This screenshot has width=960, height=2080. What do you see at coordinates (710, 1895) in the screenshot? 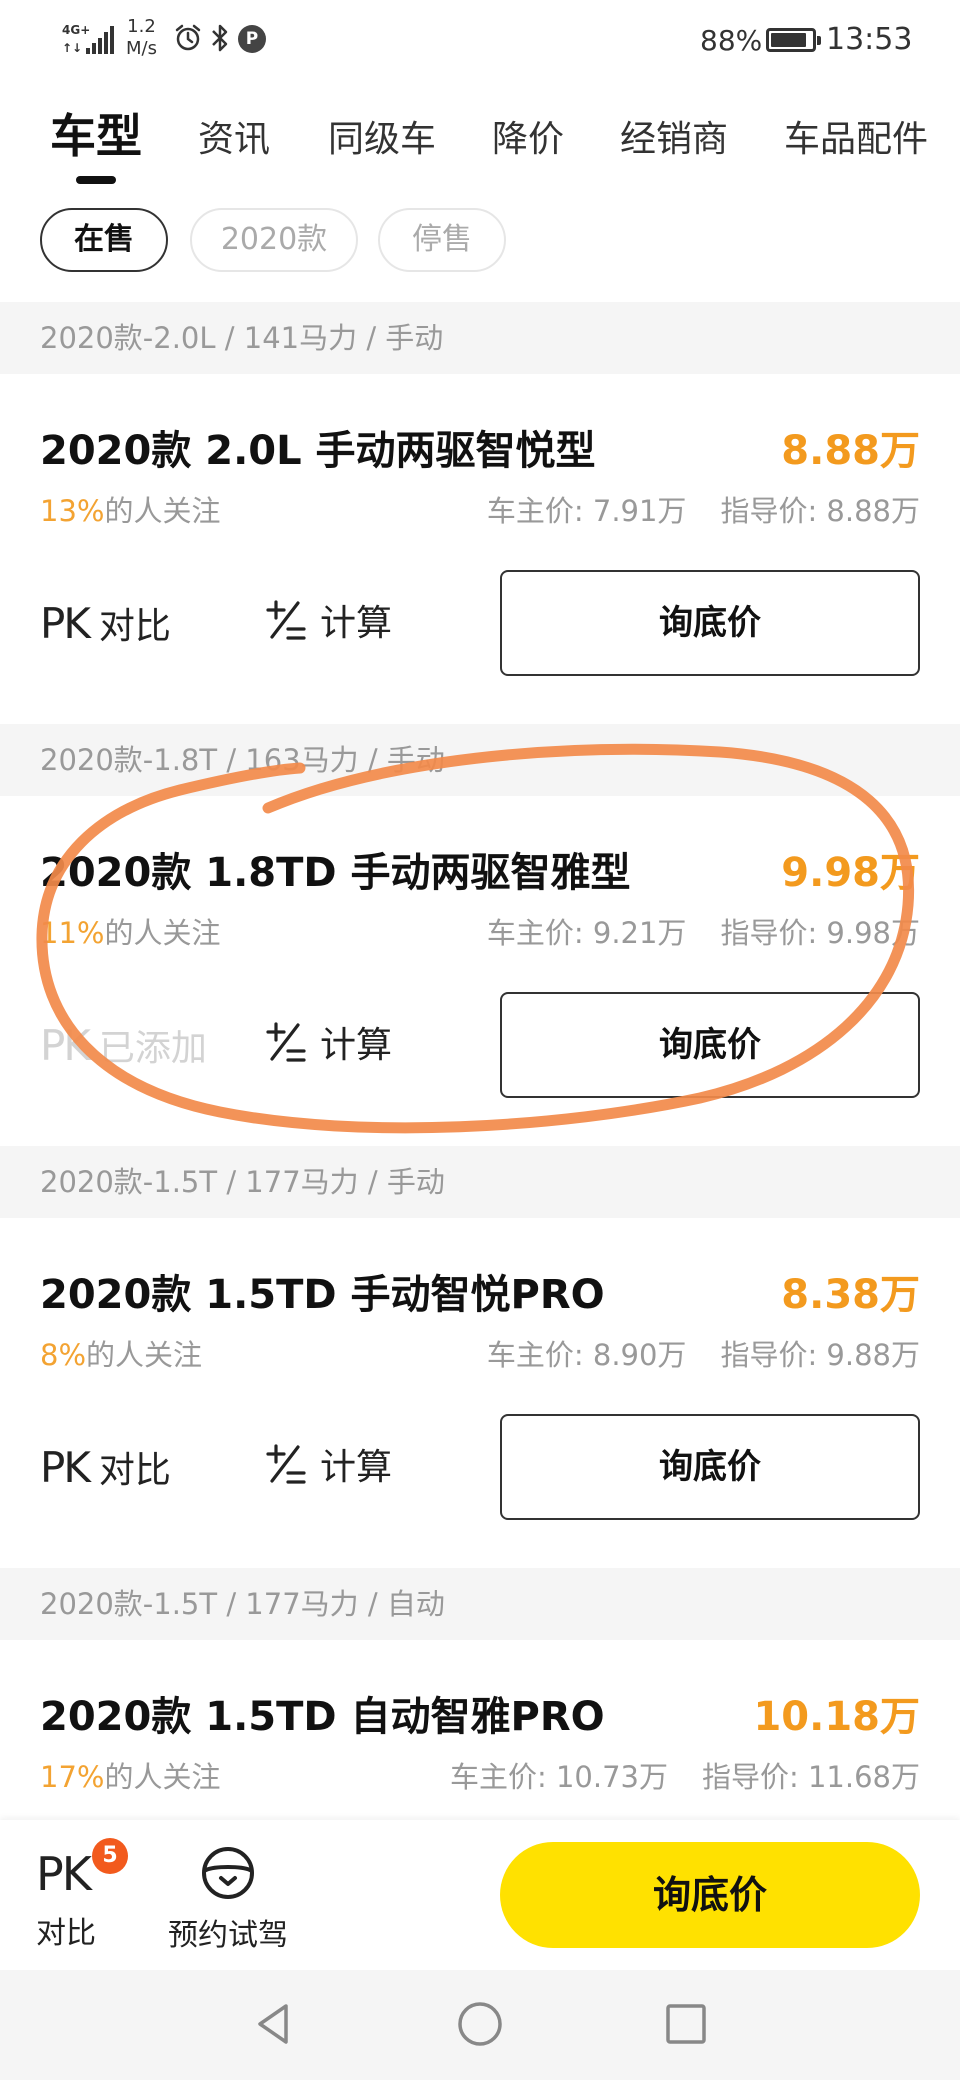
I see `ask-price-main-button: 询底价` at bounding box center [710, 1895].